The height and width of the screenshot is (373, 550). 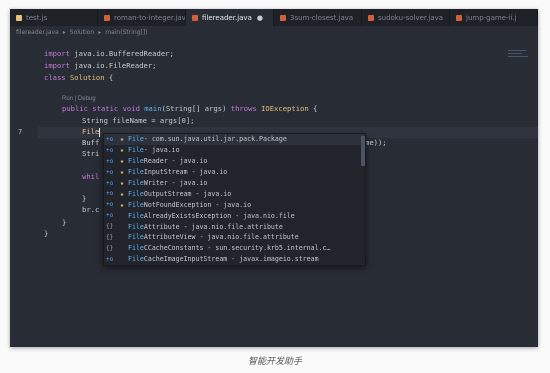 What do you see at coordinates (54, 17) in the screenshot?
I see `tab-0: test.js` at bounding box center [54, 17].